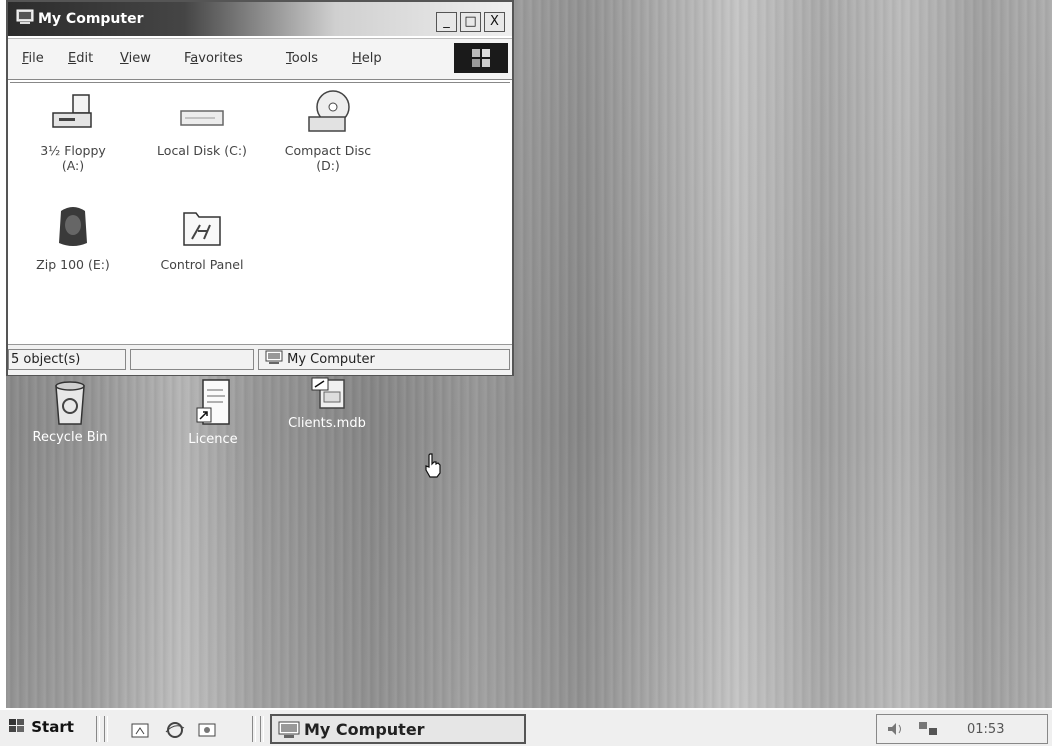  I want to click on database-file-icon, so click(328, 393).